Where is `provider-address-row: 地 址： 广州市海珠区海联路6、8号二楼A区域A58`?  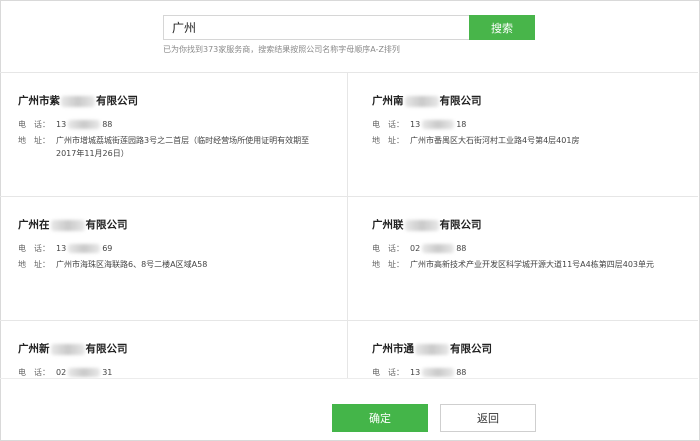 provider-address-row: 地 址： 广州市海珠区海联路6、8号二楼A区域A58 is located at coordinates (173, 264).